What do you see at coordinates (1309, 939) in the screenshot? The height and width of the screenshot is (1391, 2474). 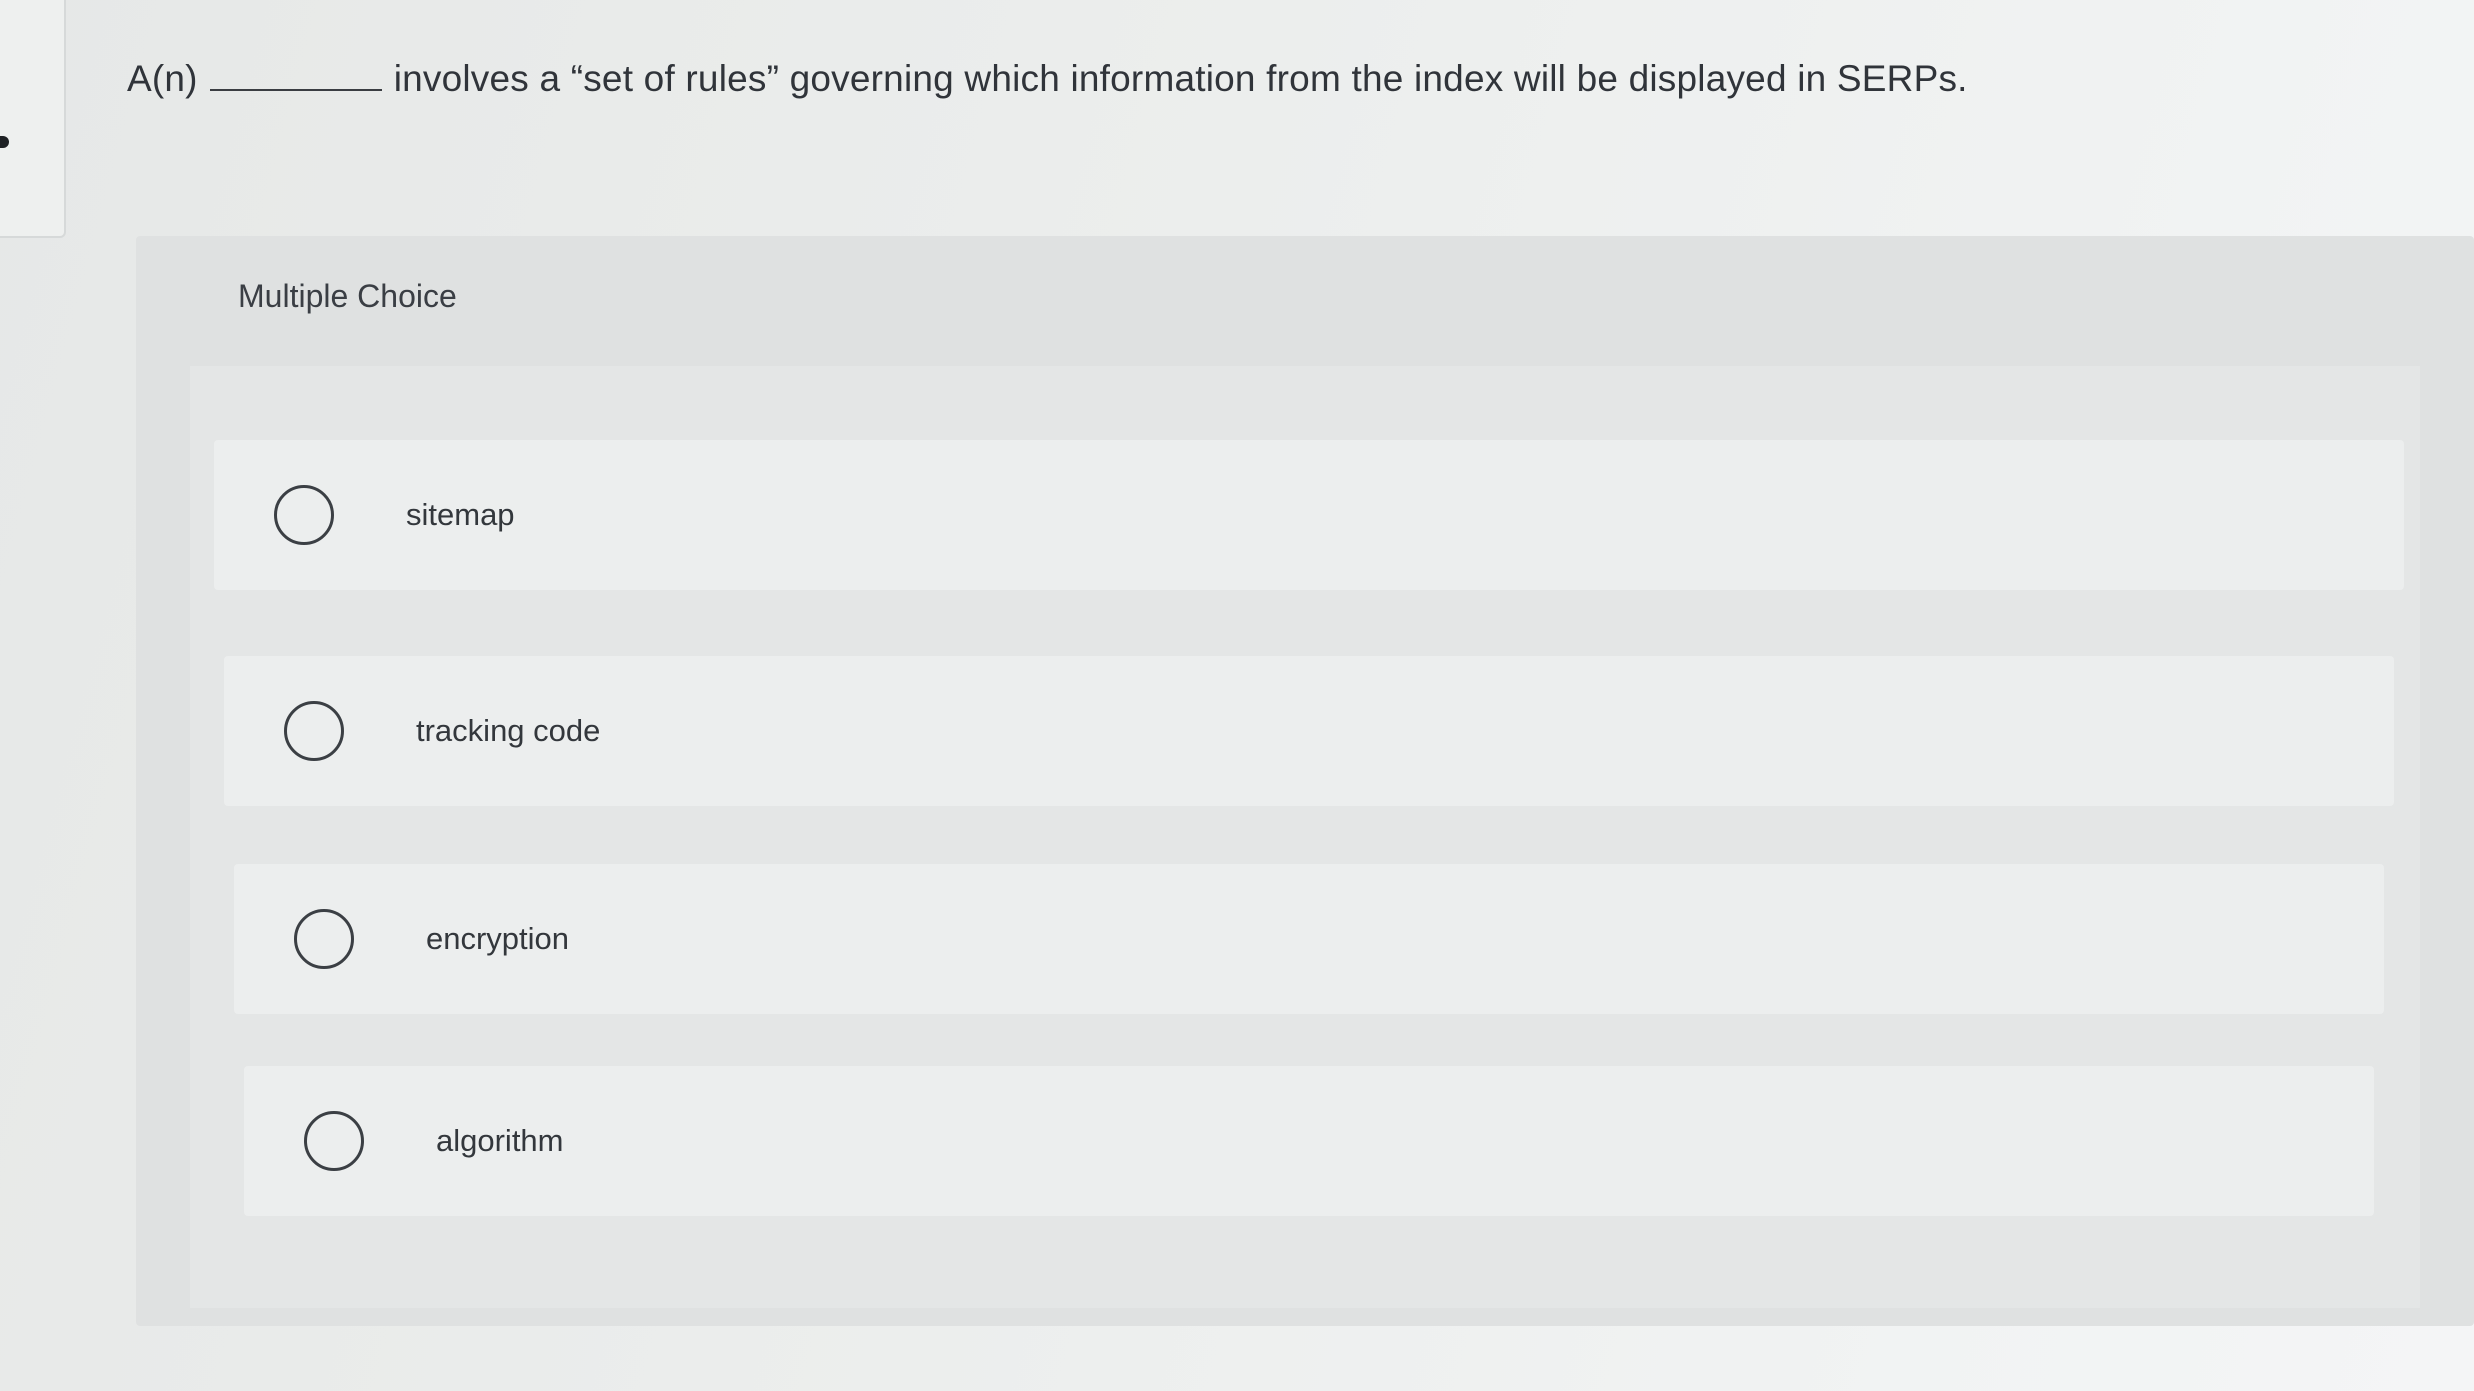 I see `option-encryption: encryption` at bounding box center [1309, 939].